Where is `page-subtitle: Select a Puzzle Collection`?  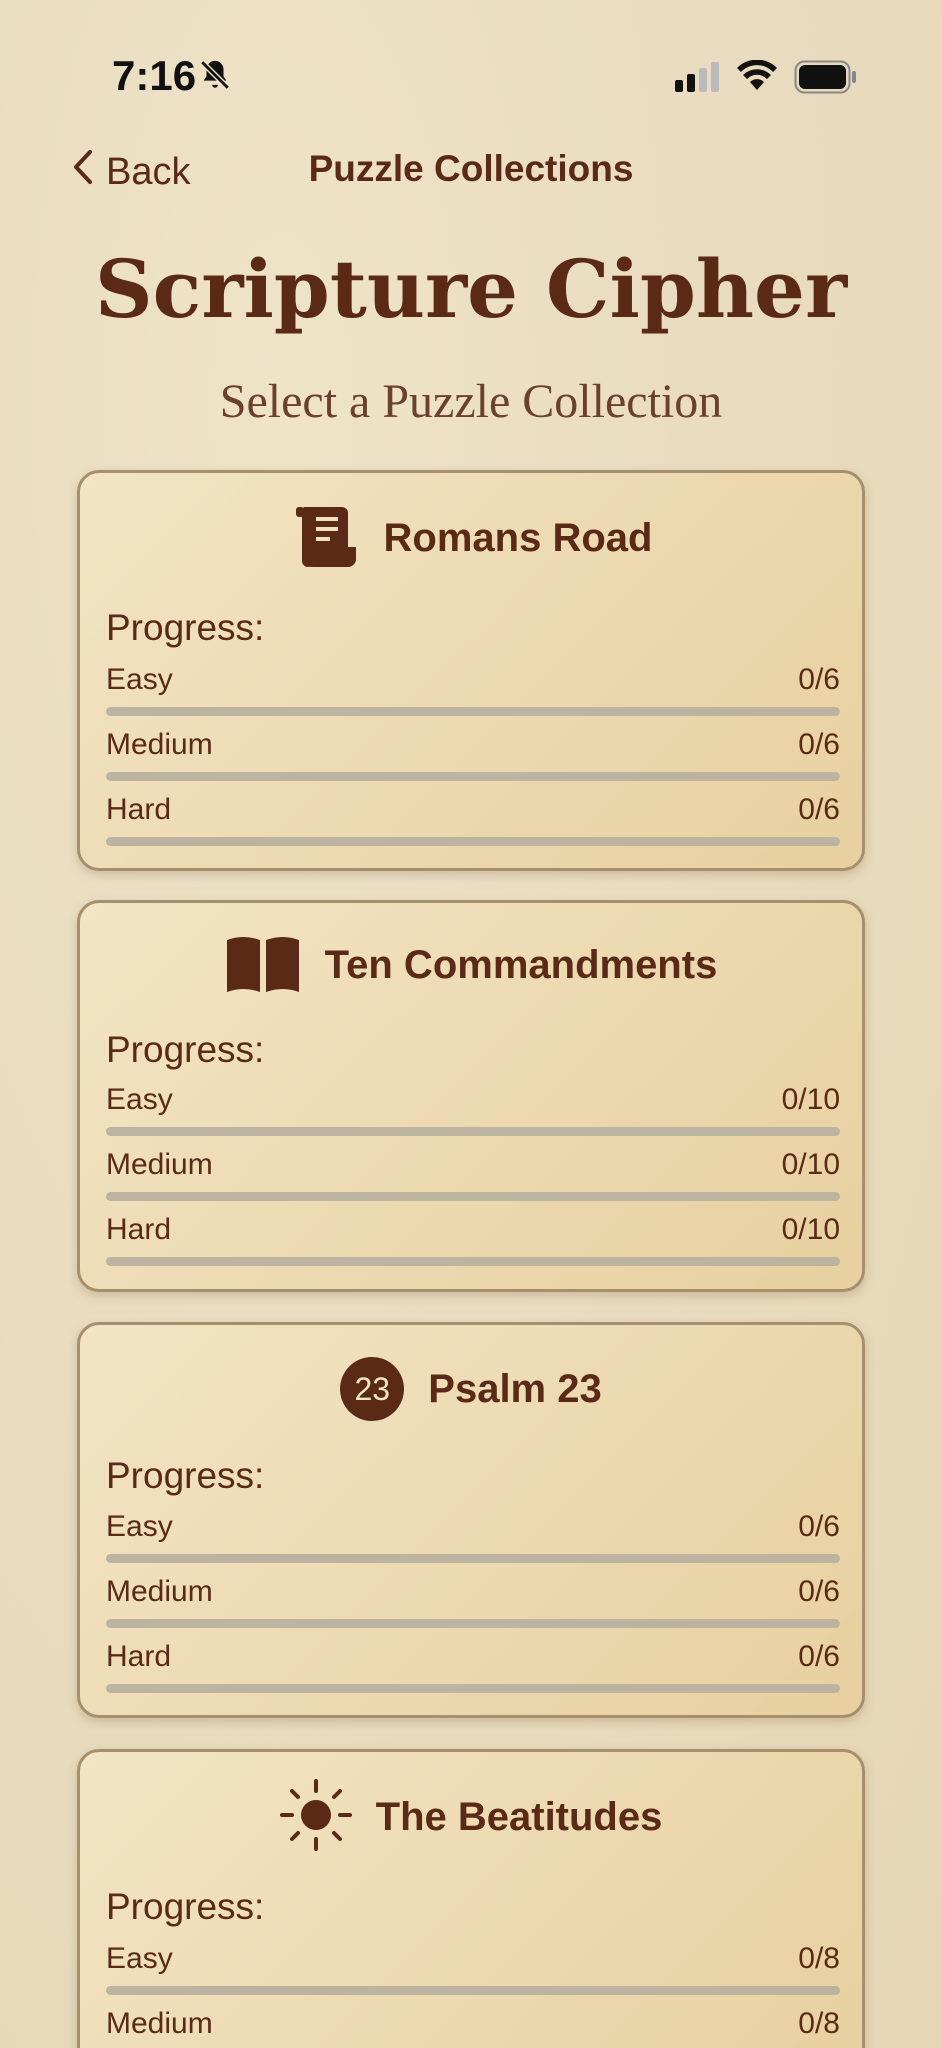
page-subtitle: Select a Puzzle Collection is located at coordinates (471, 401).